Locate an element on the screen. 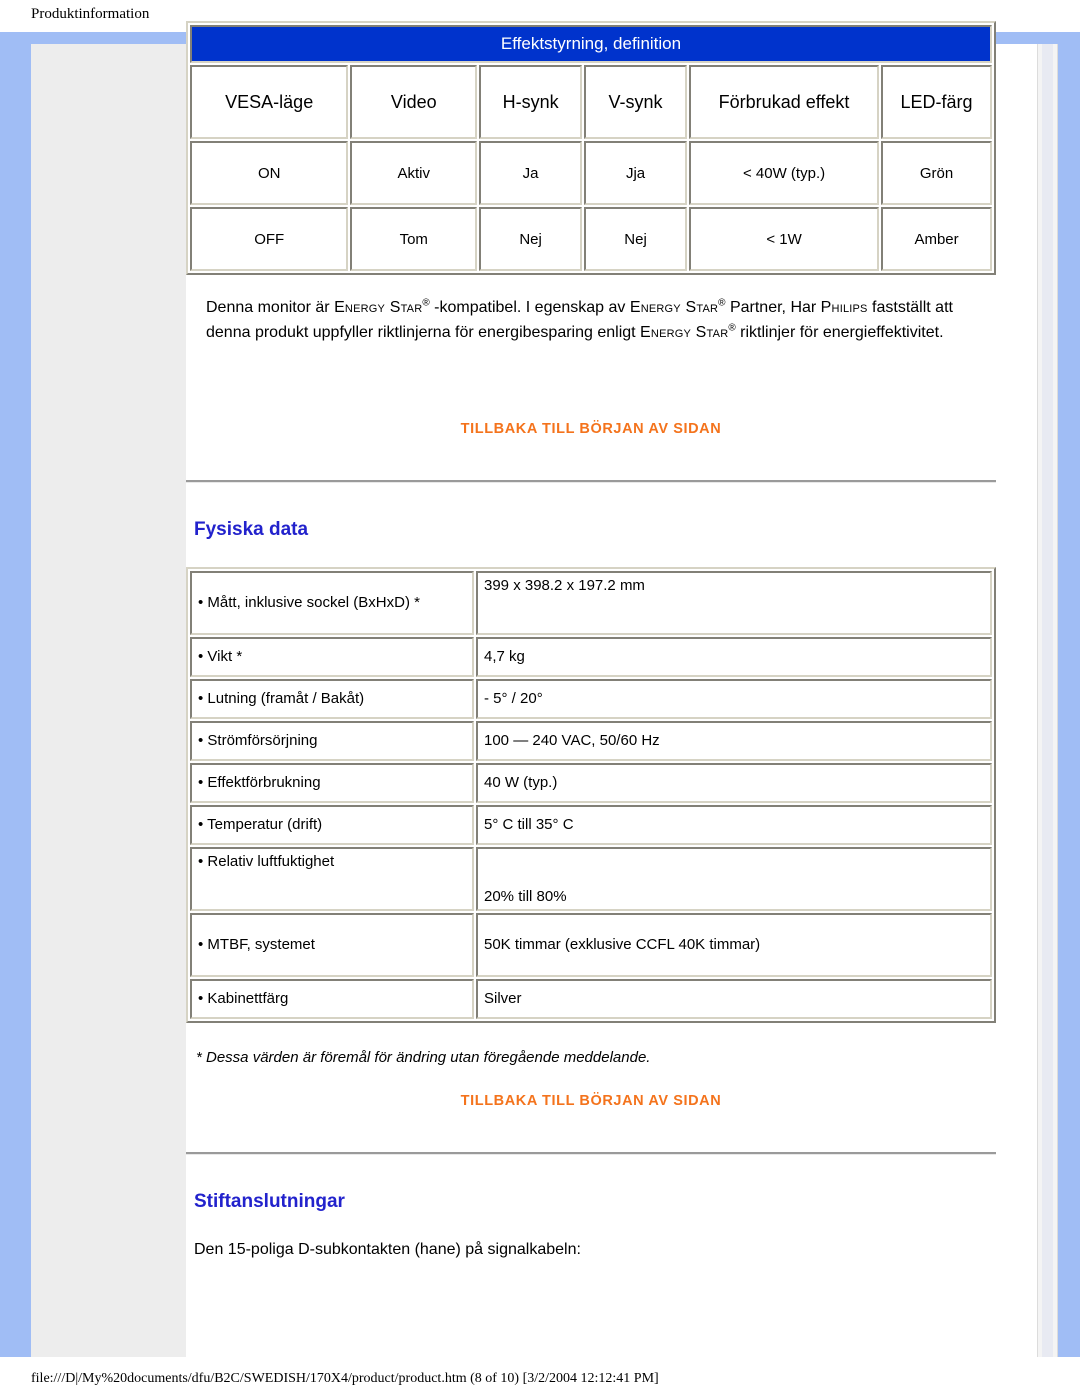 This screenshot has width=1080, height=1397. cell-power-used: < 40W (typ.) is located at coordinates (784, 173).